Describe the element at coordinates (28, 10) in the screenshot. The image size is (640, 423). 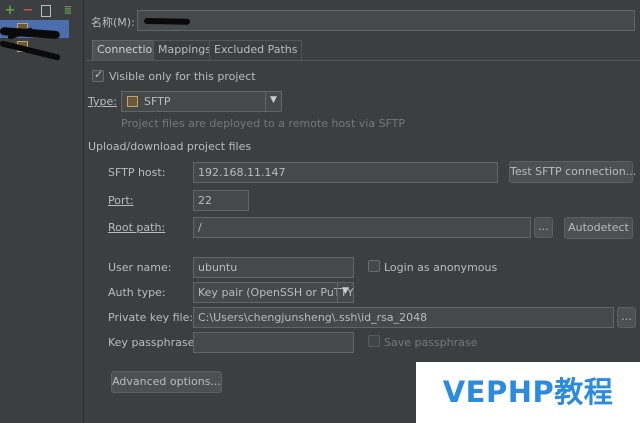
I see `remove-server-icon: −` at that location.